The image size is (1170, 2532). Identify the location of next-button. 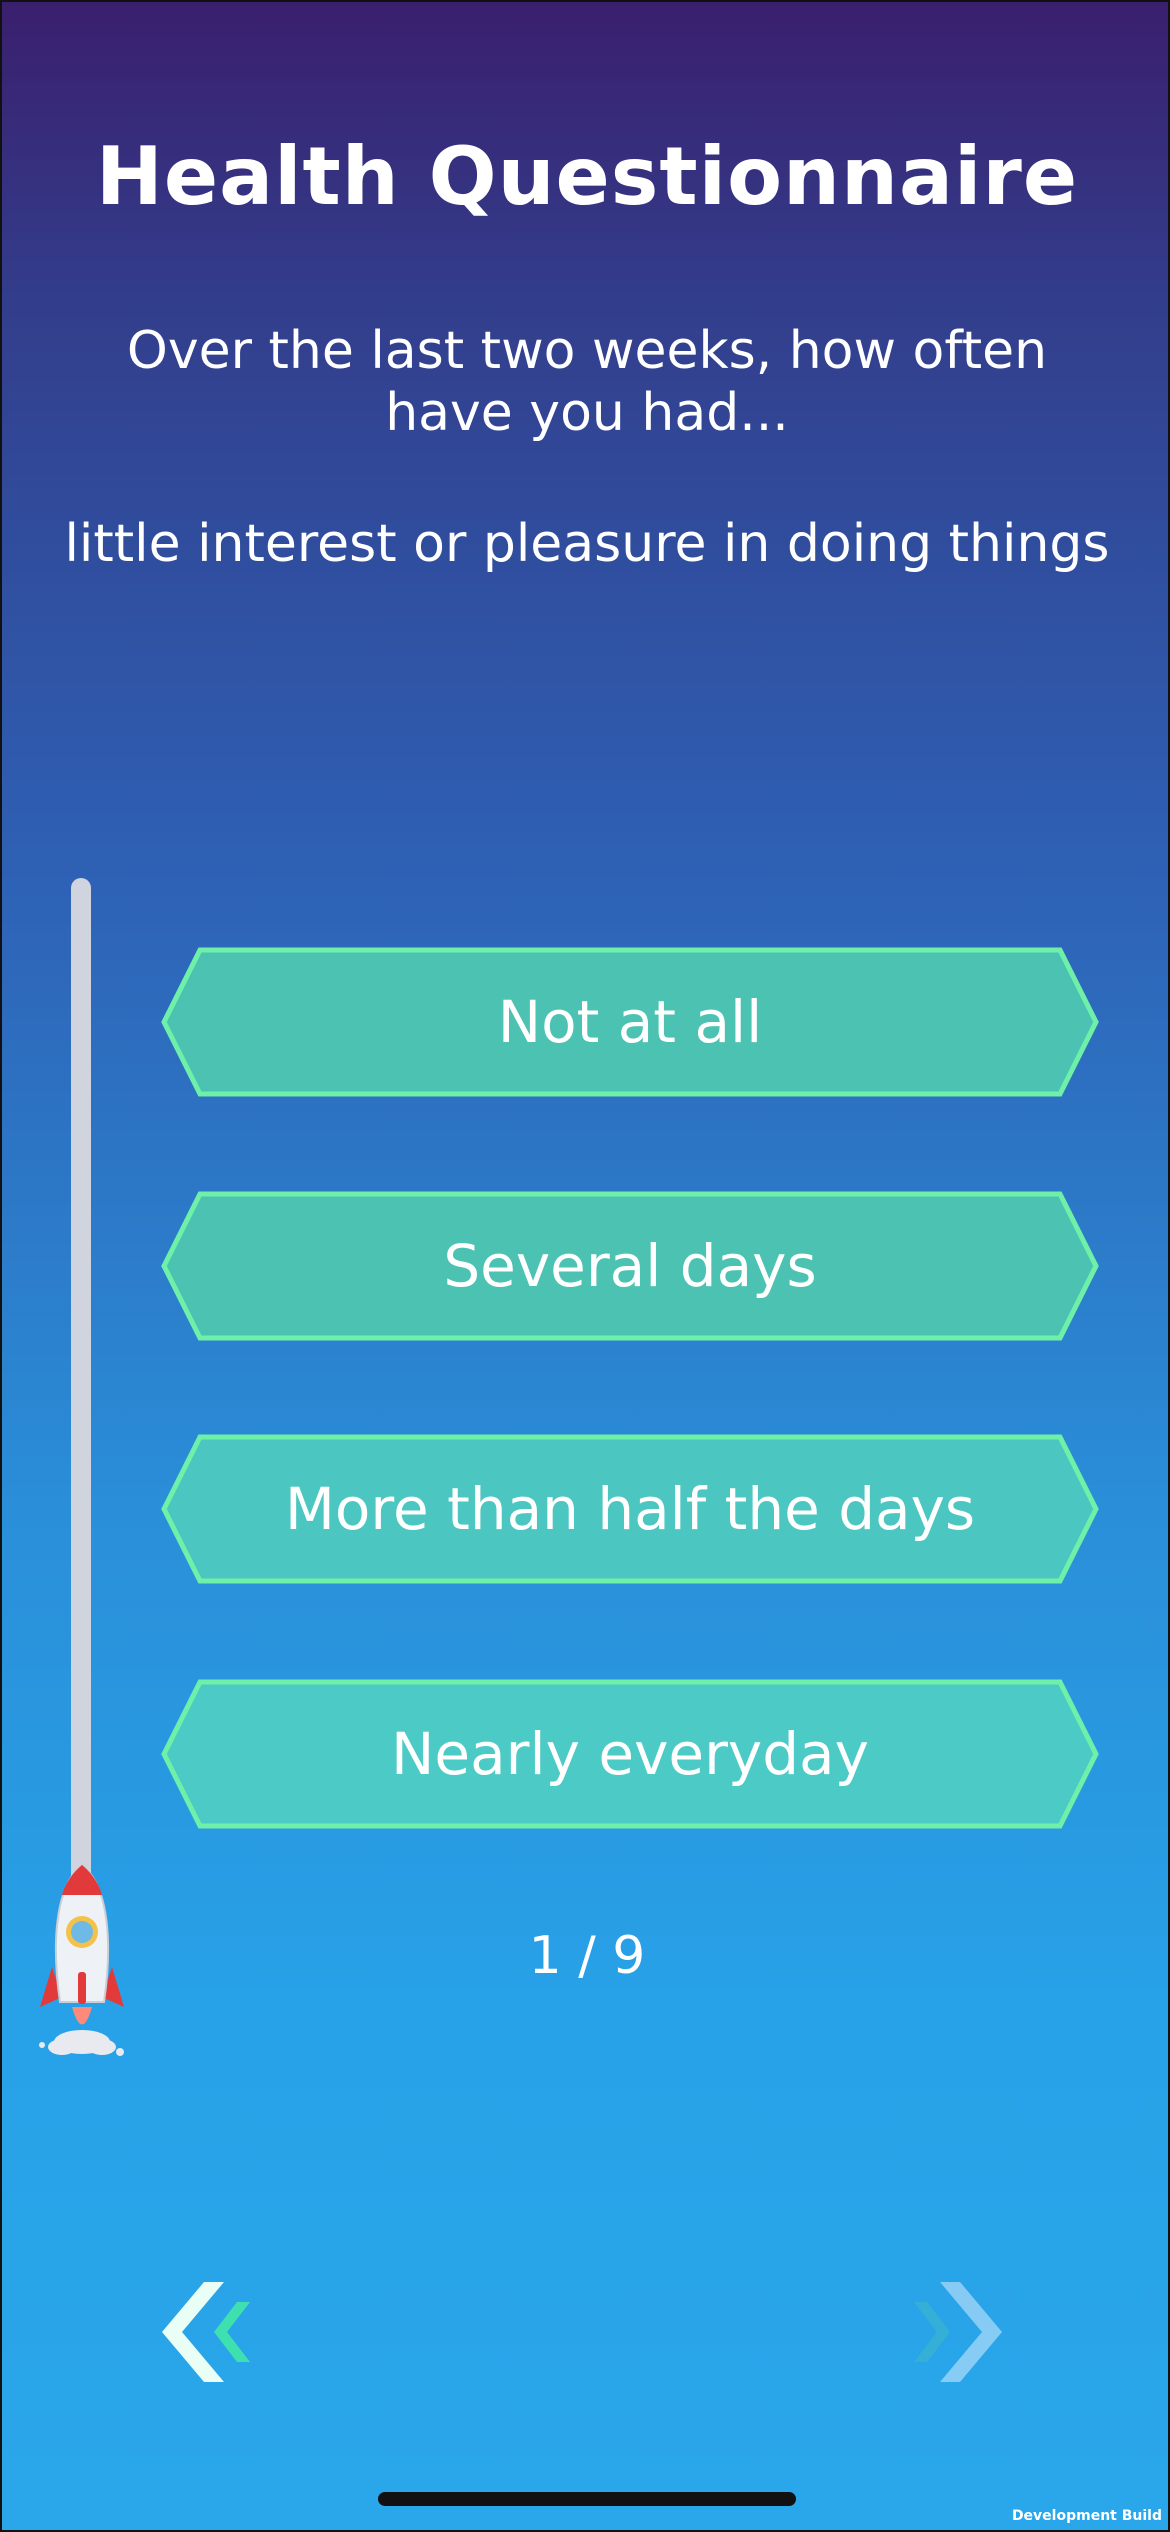
(962, 2332).